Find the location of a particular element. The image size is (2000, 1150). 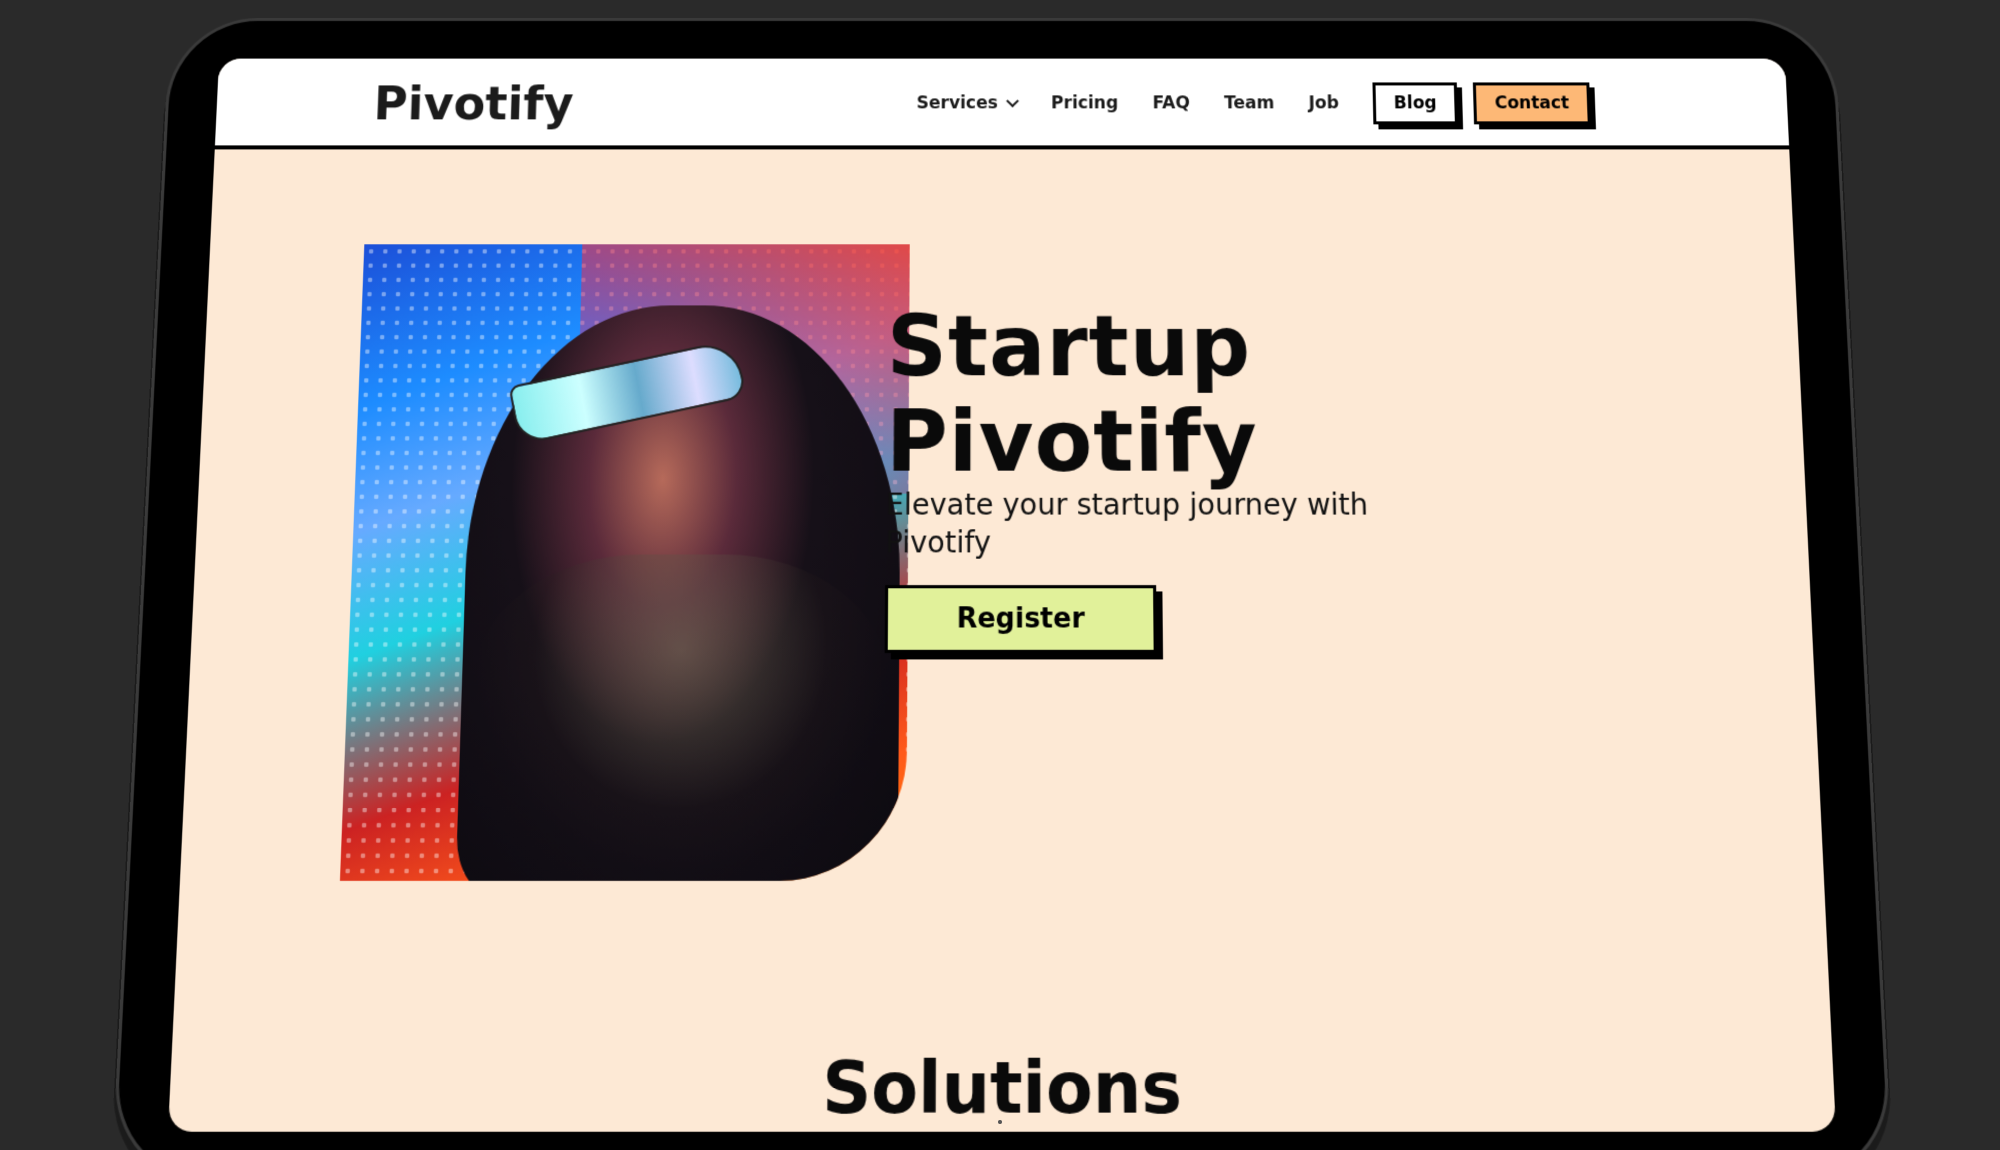

nav-item-team: Team is located at coordinates (1249, 103).